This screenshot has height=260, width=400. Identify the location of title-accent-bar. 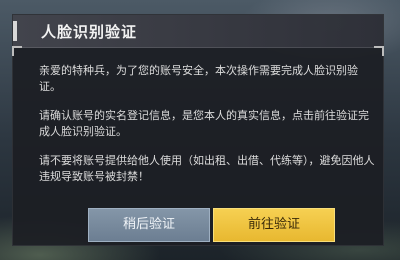
(15, 31).